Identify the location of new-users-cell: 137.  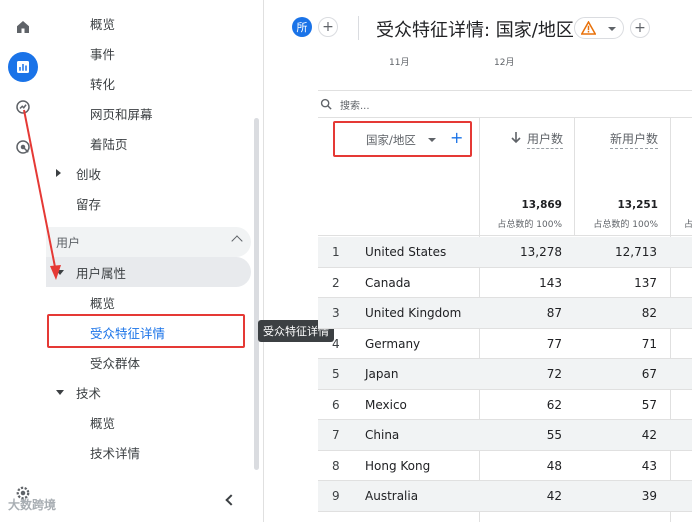
(645, 282).